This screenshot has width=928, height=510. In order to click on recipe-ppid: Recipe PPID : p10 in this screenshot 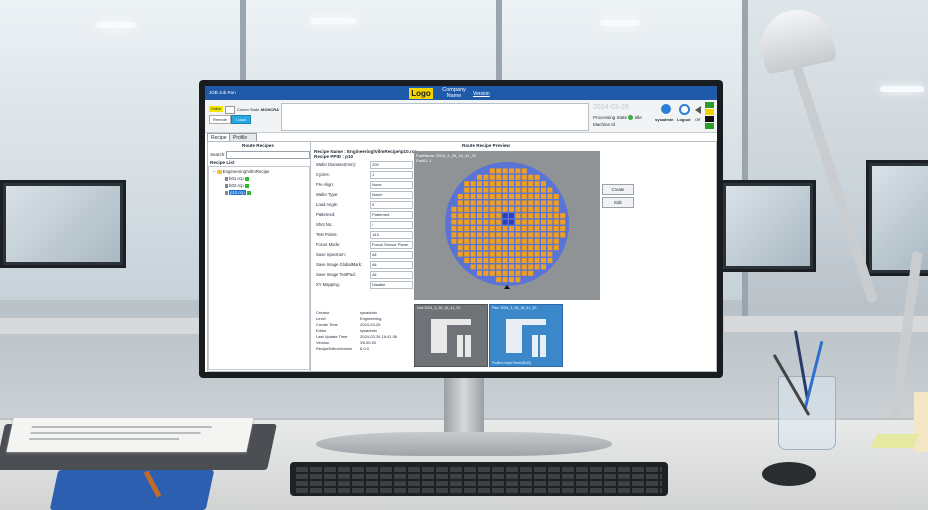, I will do `click(334, 156)`.